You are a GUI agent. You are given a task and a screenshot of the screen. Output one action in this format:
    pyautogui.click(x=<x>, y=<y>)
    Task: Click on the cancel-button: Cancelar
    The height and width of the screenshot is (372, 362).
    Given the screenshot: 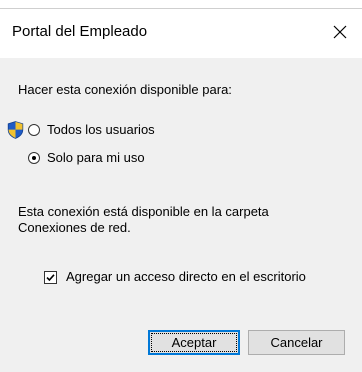 What is the action you would take?
    pyautogui.click(x=296, y=342)
    